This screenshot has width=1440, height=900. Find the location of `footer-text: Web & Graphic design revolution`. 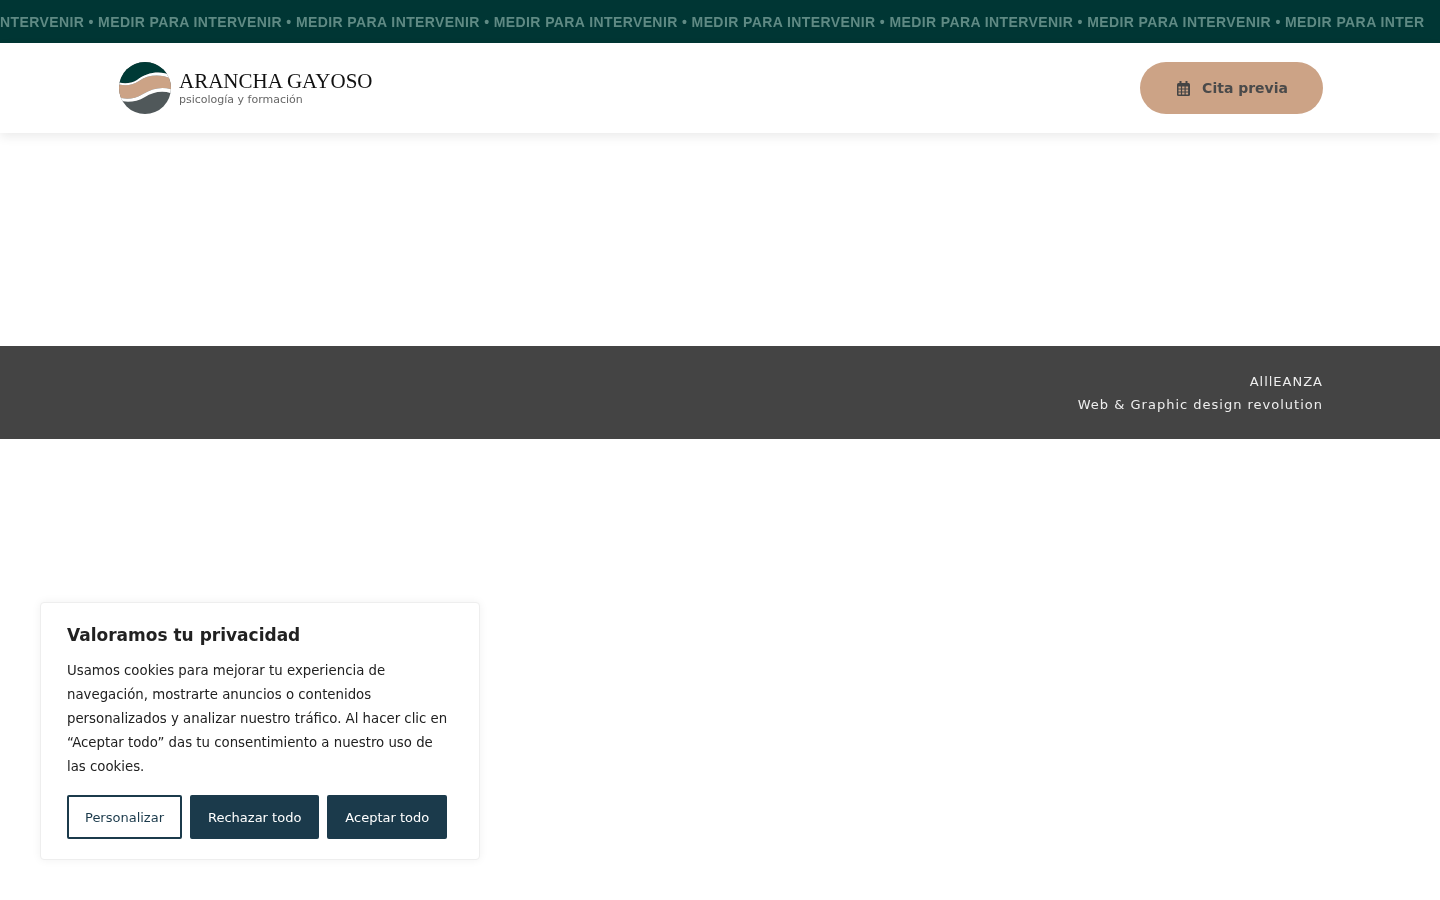

footer-text: Web & Graphic design revolution is located at coordinates (1200, 404).